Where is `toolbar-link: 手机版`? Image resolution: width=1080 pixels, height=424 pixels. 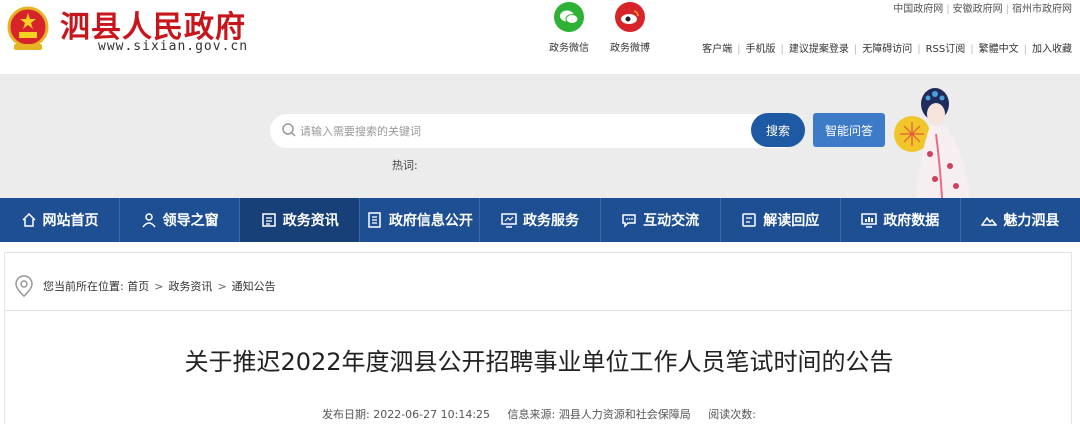
toolbar-link: 手机版 is located at coordinates (760, 49).